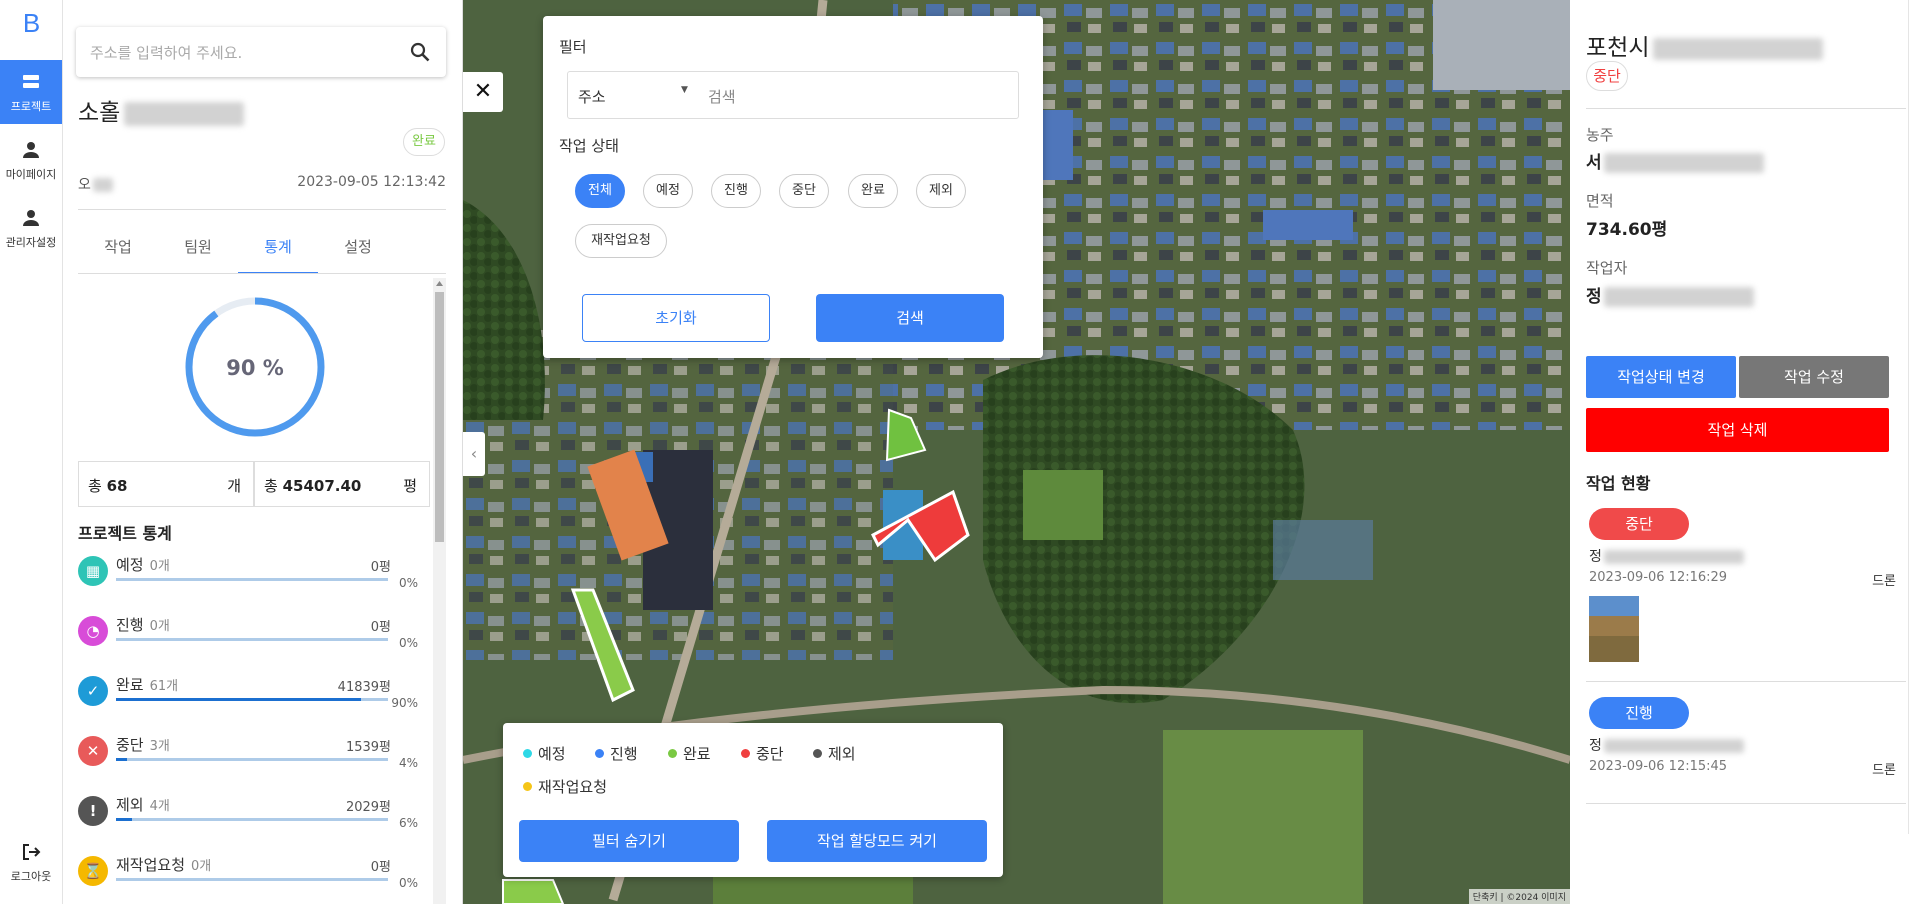 Image resolution: width=1920 pixels, height=904 pixels. Describe the element at coordinates (621, 241) in the screenshot. I see `chip-rework: 재작업요청` at that location.